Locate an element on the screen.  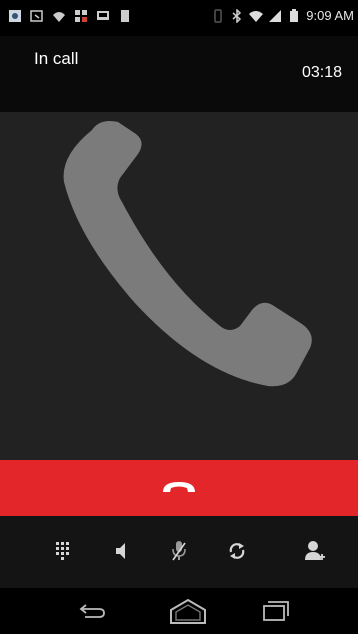
call-timer: 03:18 is located at coordinates (321, 72).